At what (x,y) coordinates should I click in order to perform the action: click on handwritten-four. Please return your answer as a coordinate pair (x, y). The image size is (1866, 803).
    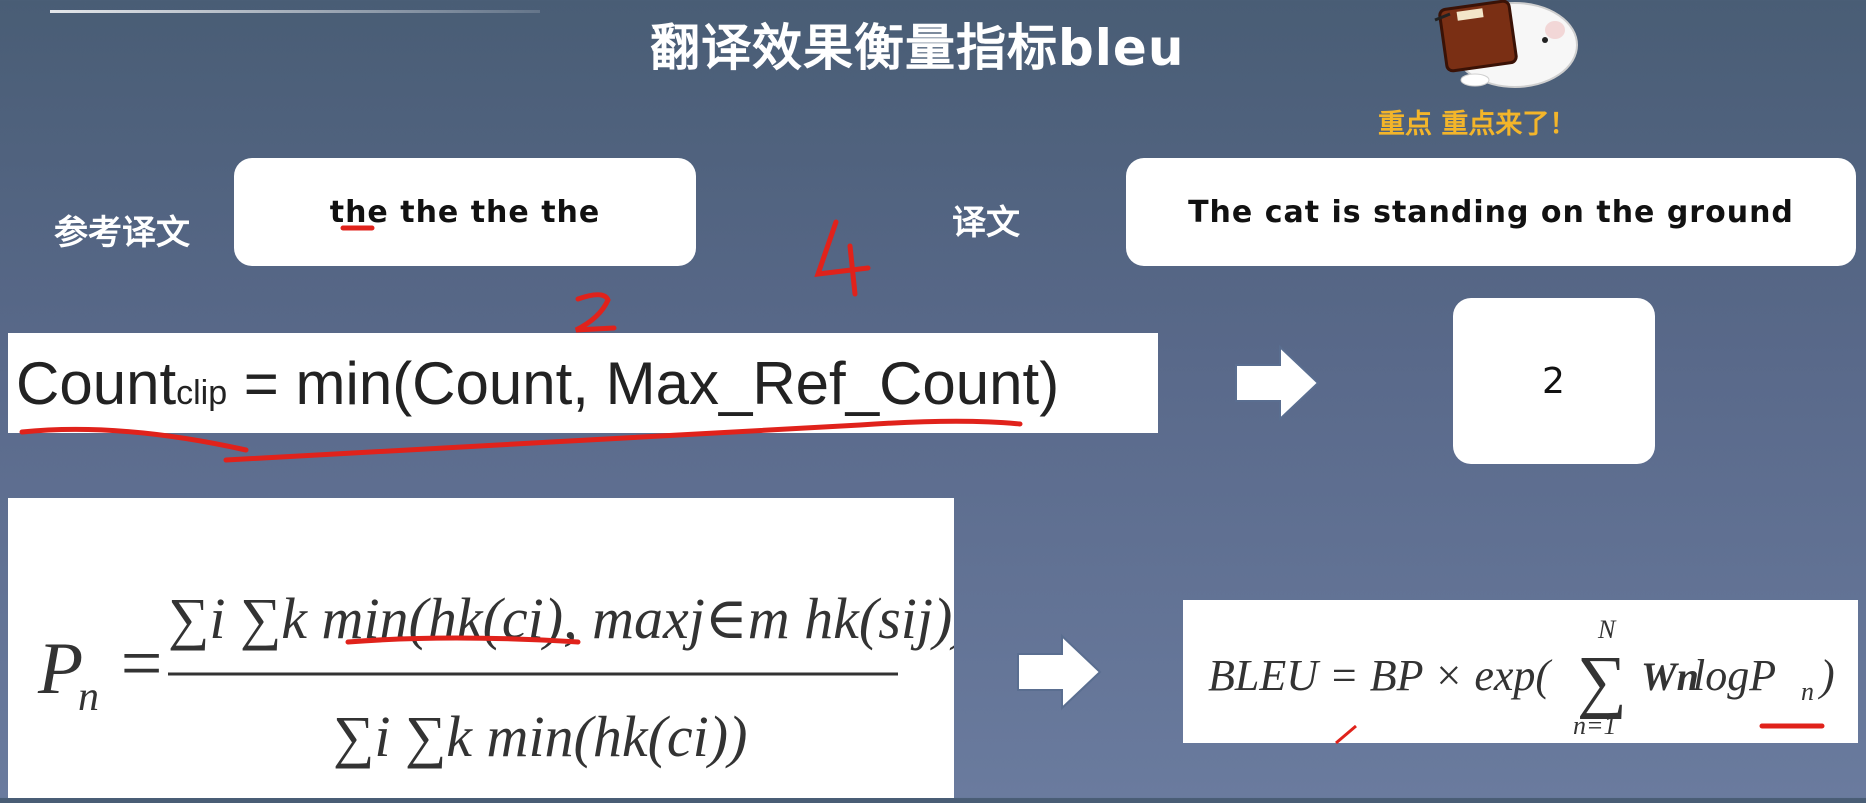
    Looking at the image, I should click on (842, 258).